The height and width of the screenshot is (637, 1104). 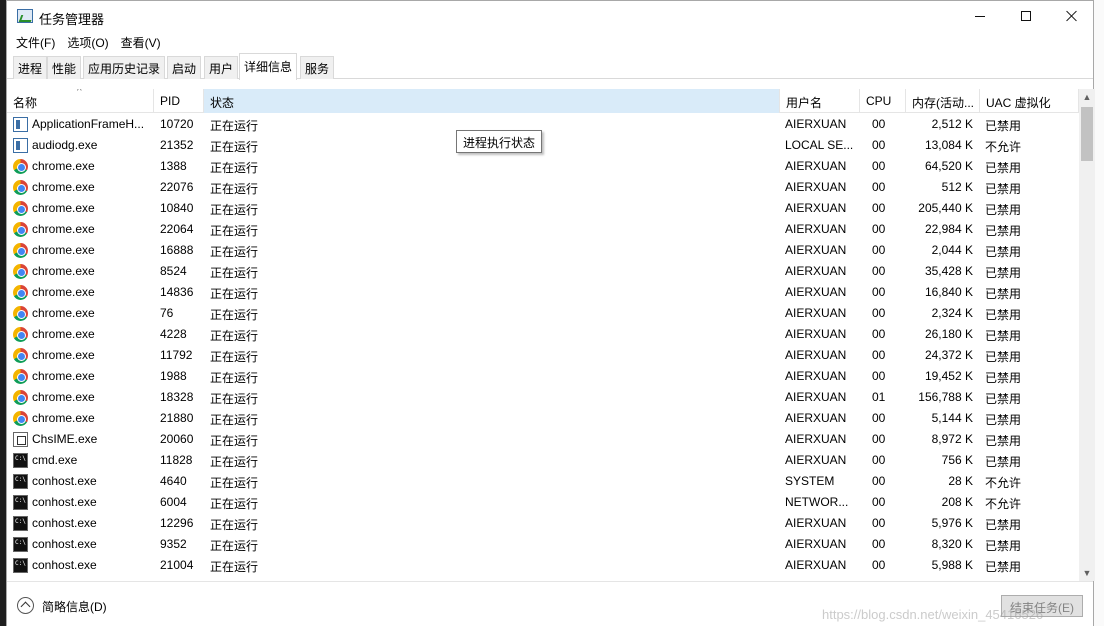 What do you see at coordinates (317, 67) in the screenshot?
I see `tab-services: 服务` at bounding box center [317, 67].